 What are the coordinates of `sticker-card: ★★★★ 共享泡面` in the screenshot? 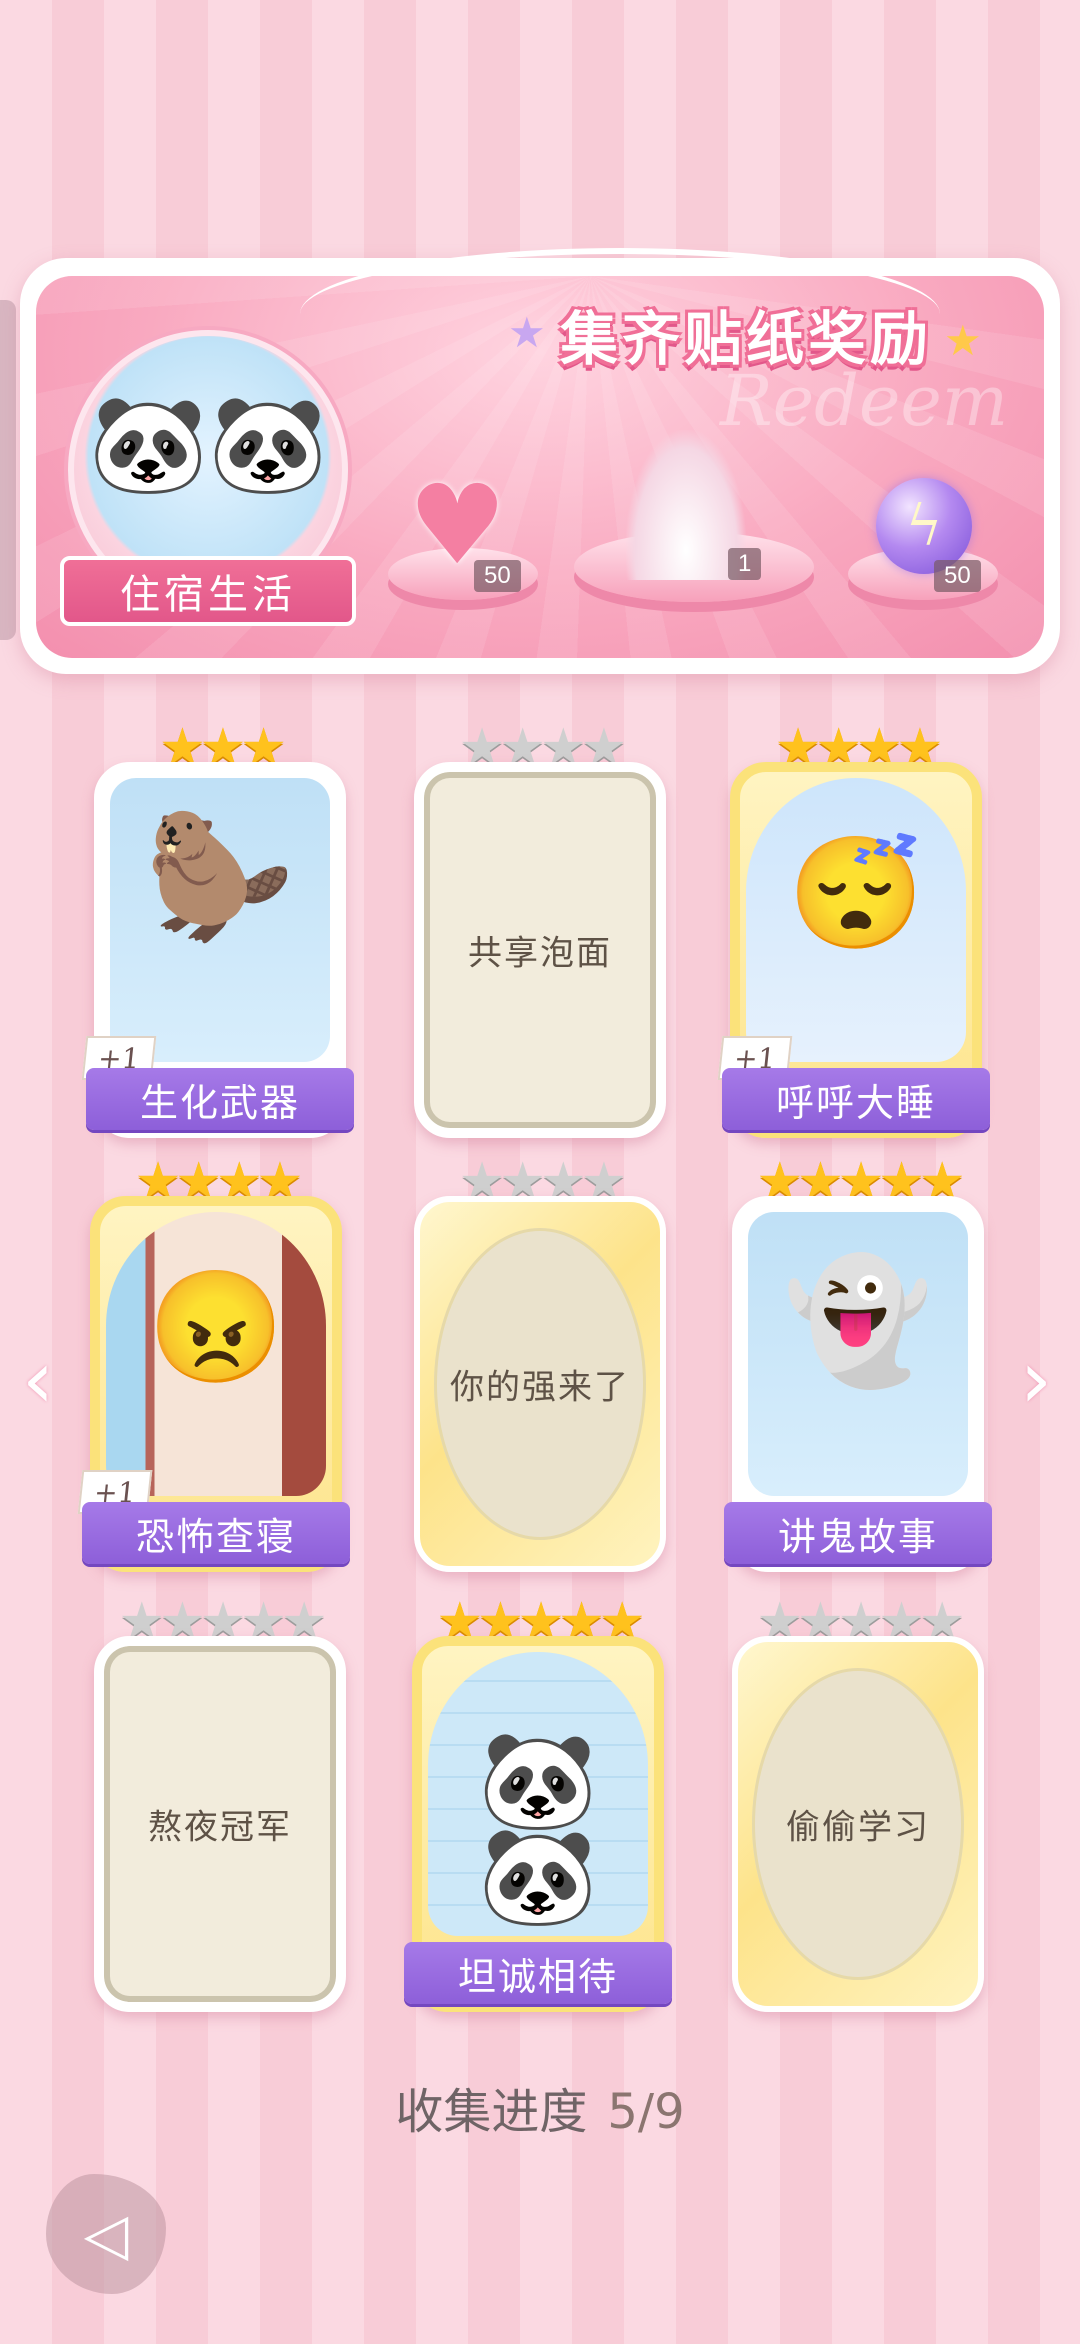 It's located at (540, 930).